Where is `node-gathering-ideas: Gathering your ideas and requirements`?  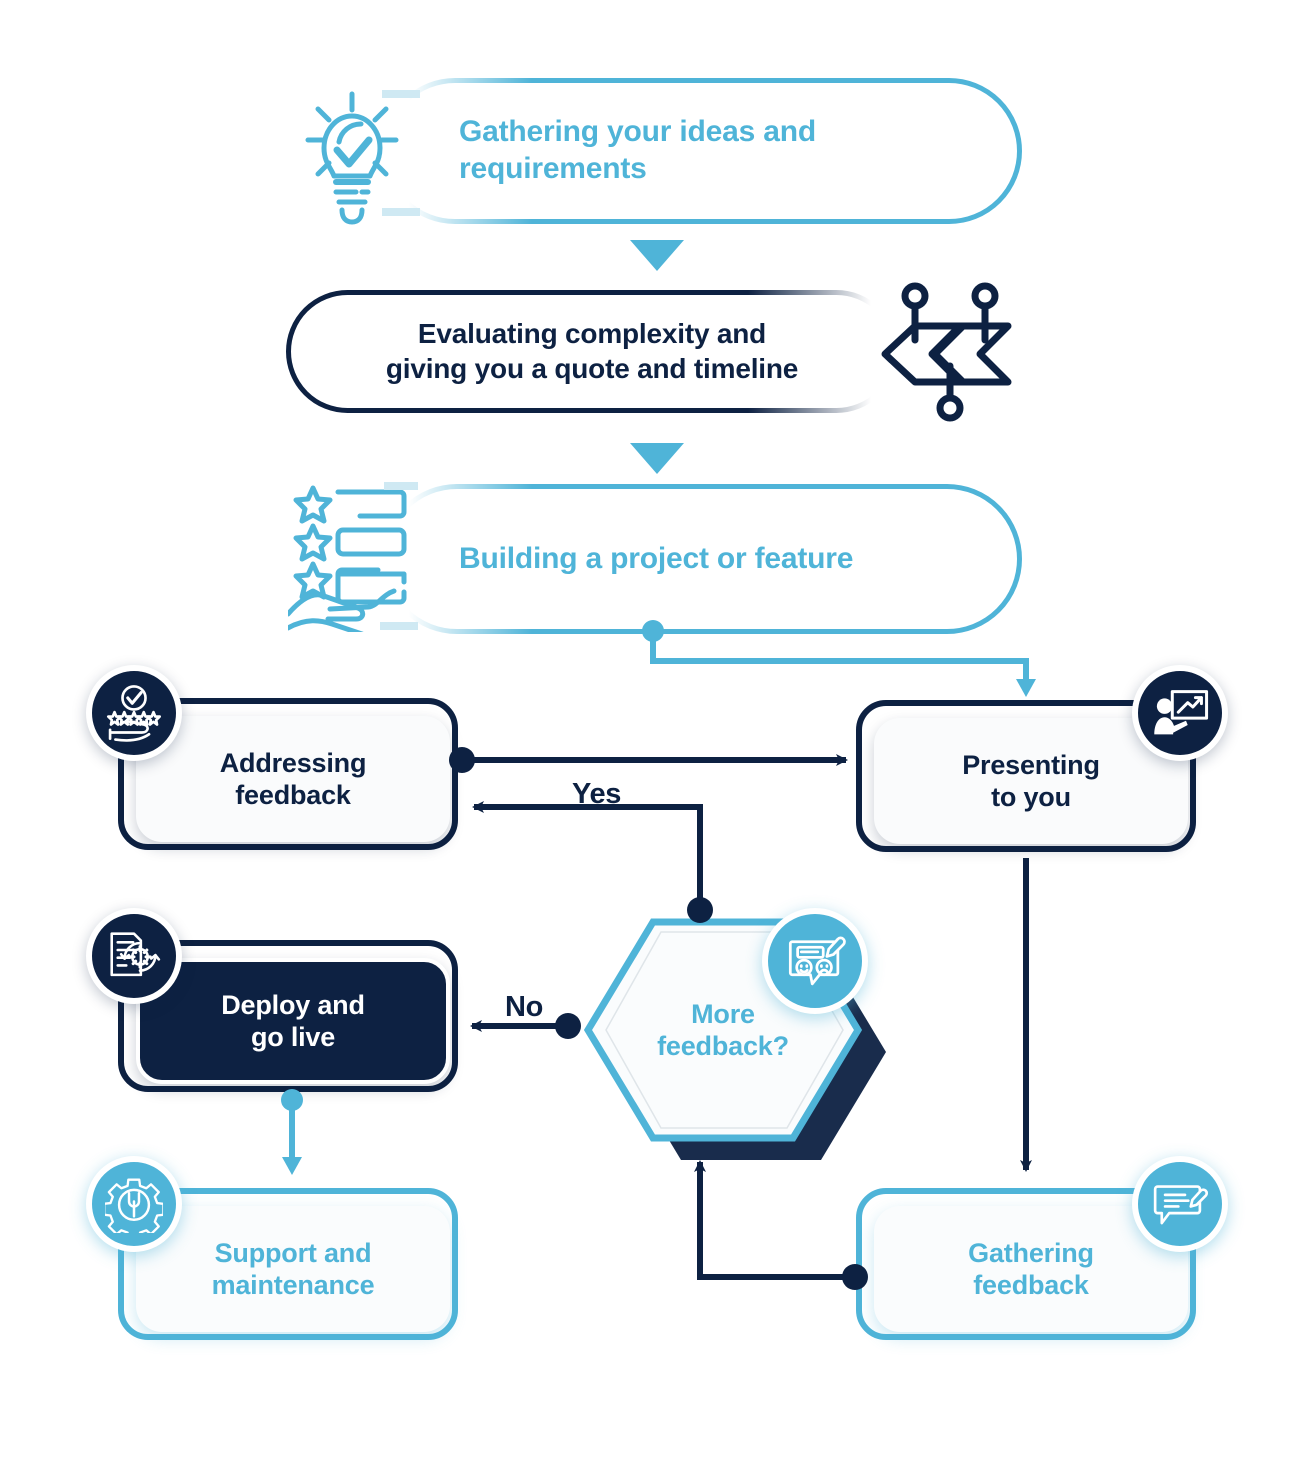
node-gathering-ideas: Gathering your ideas and requirements is located at coordinates (702, 151).